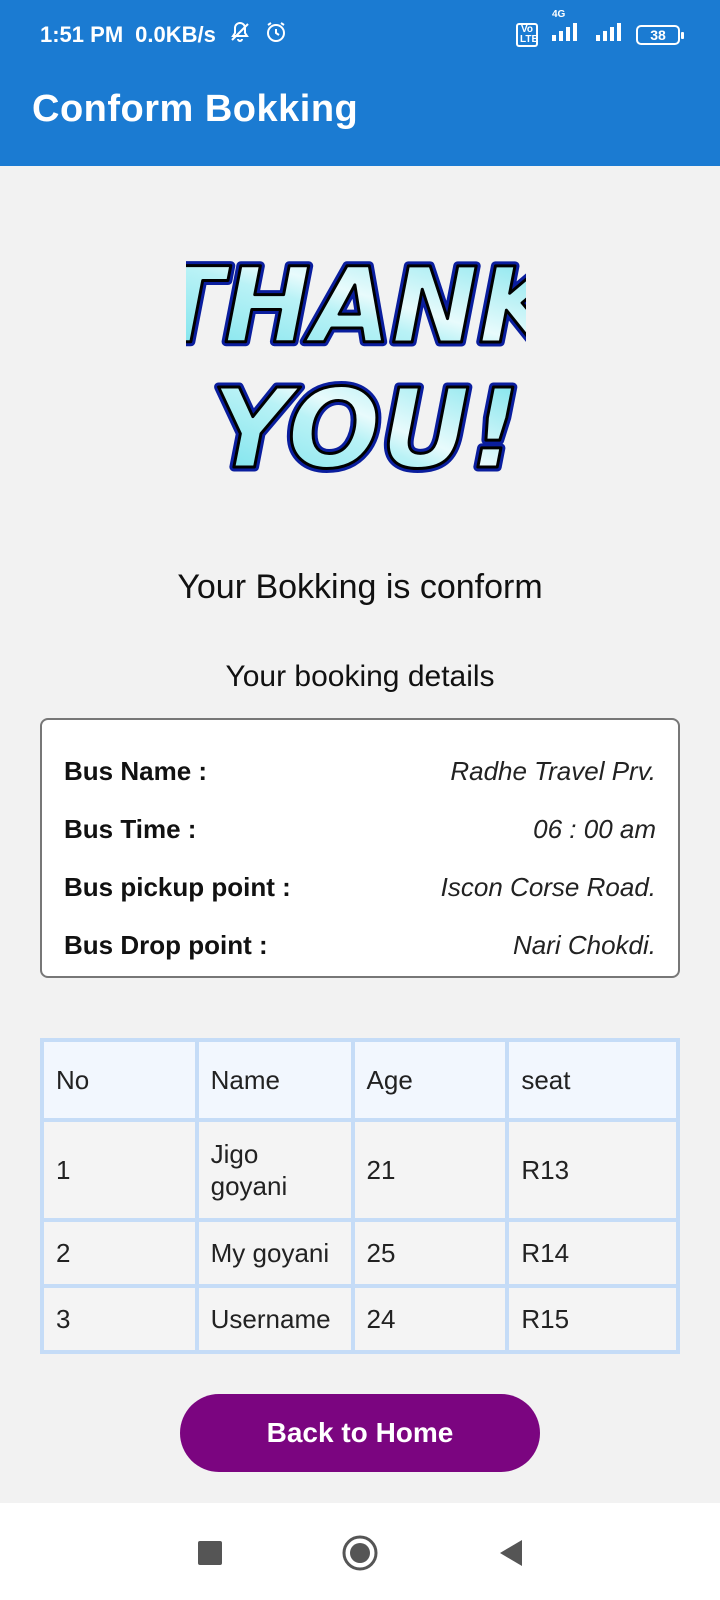  I want to click on recents-square-icon, so click(210, 1553).